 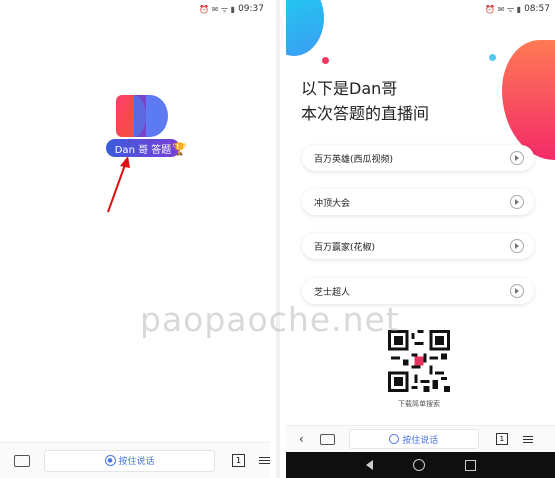 I want to click on mic-icon, so click(x=394, y=439).